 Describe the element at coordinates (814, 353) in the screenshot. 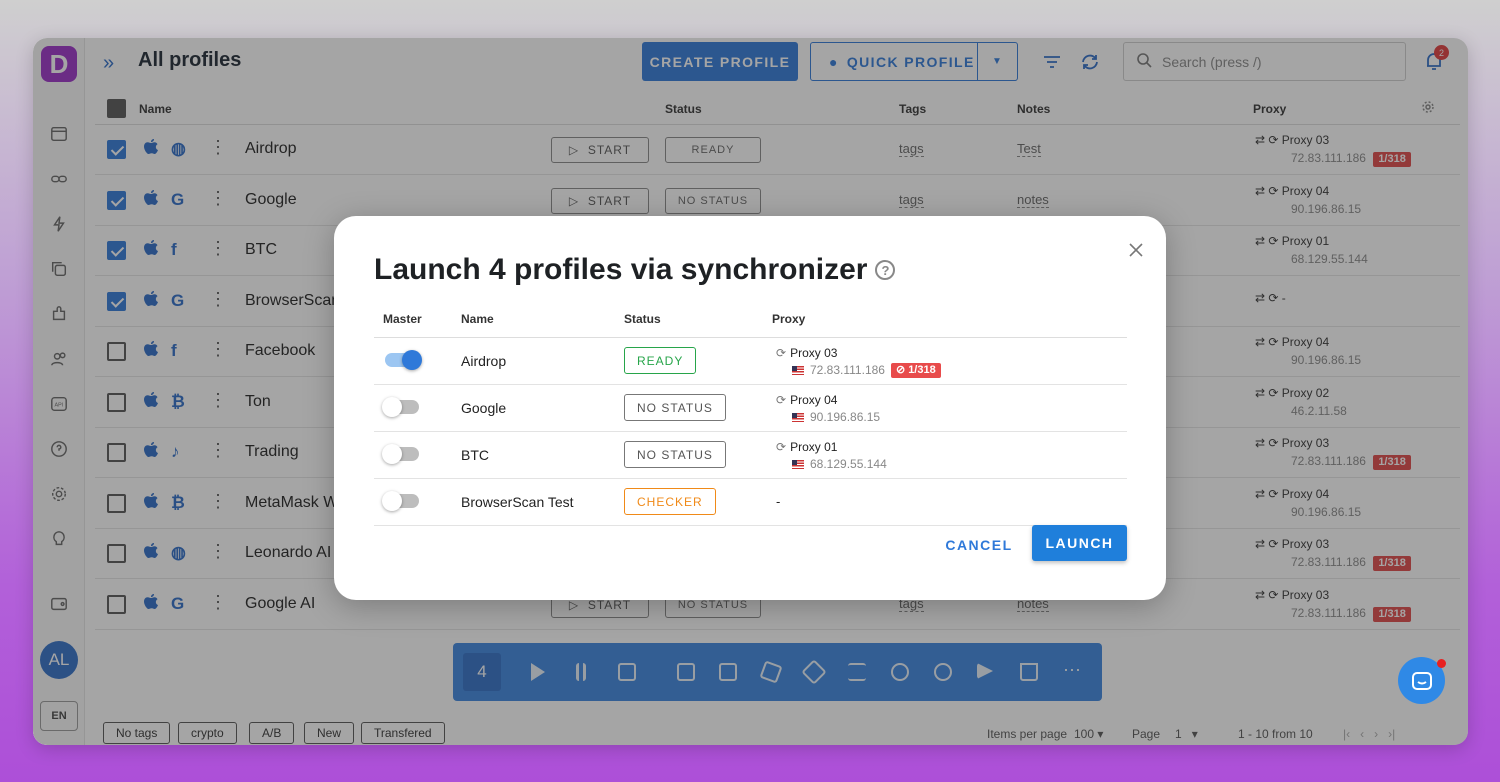

I see `proxy-name: Proxy 03` at that location.